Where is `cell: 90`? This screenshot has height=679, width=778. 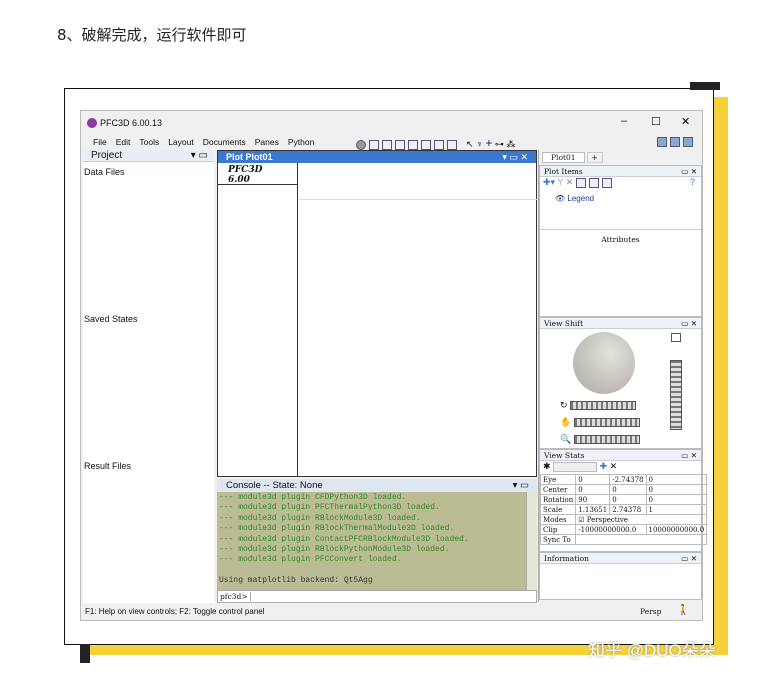
cell: 90 is located at coordinates (593, 499).